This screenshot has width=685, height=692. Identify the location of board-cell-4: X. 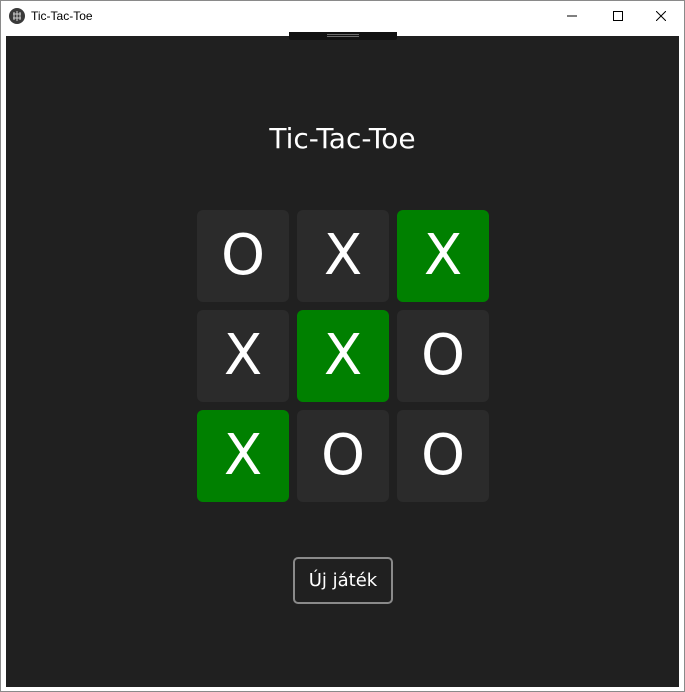
(243, 356).